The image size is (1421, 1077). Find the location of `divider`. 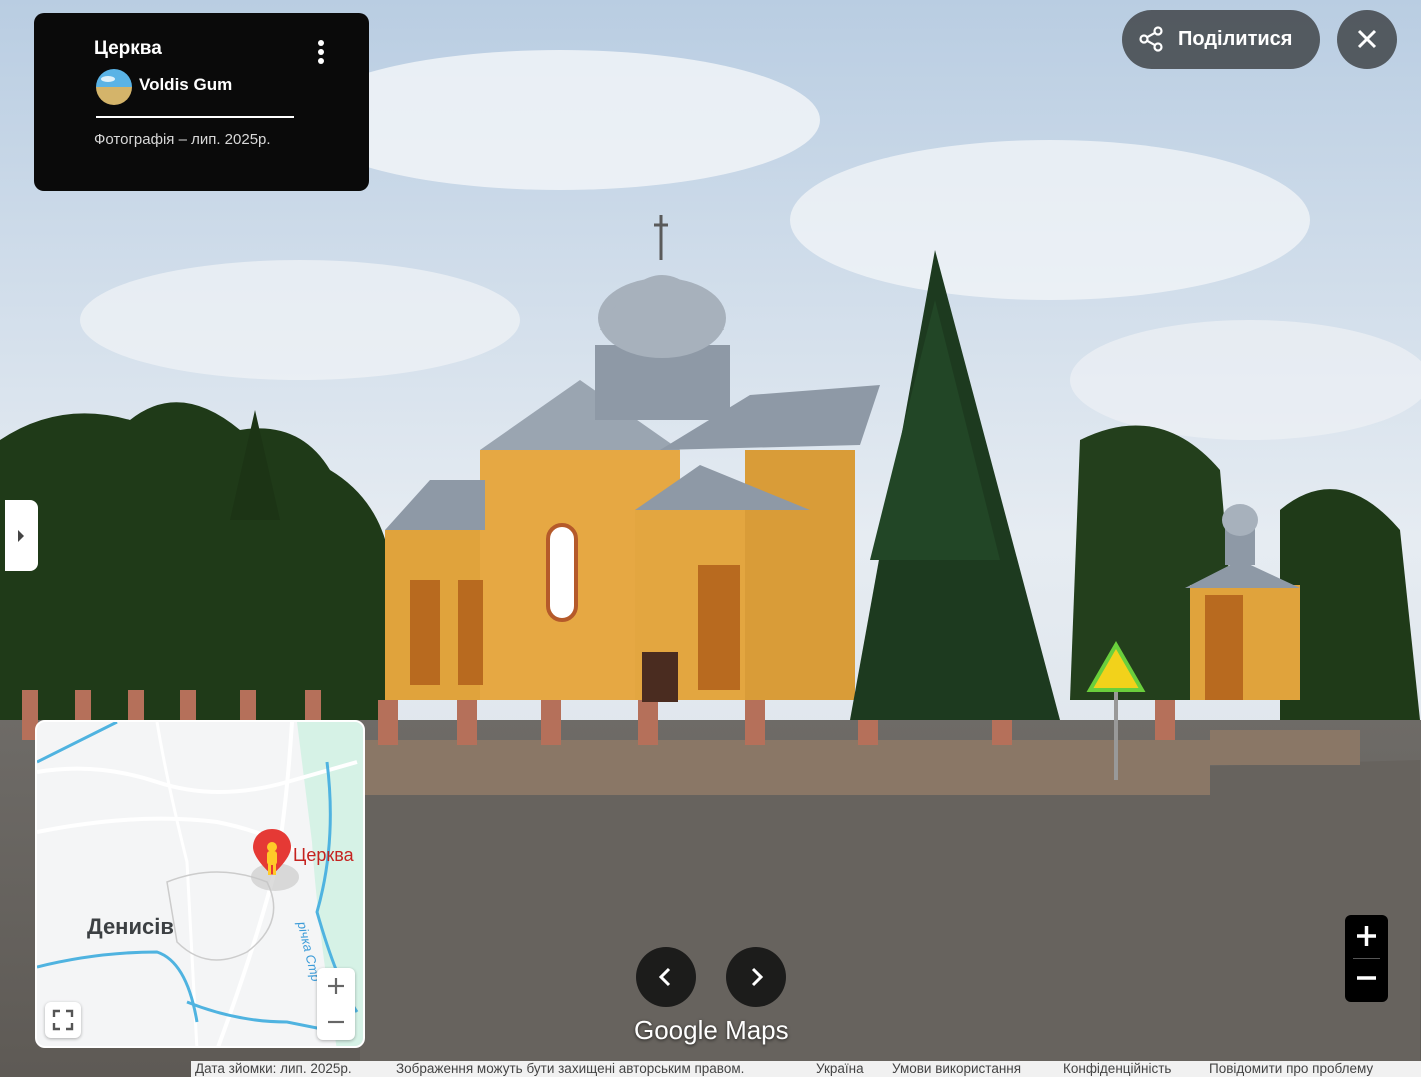

divider is located at coordinates (195, 117).